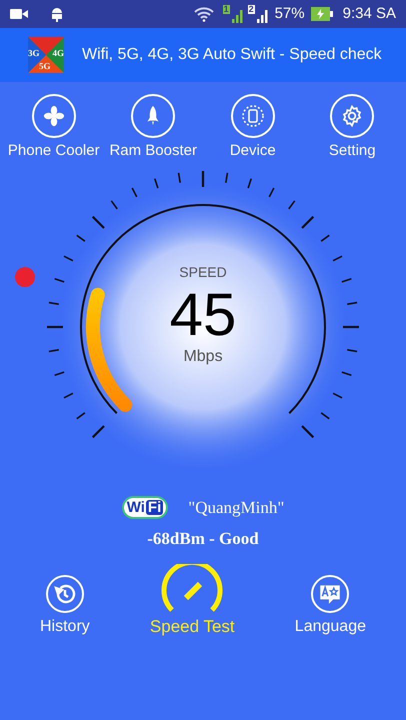  I want to click on android-icon, so click(57, 14).